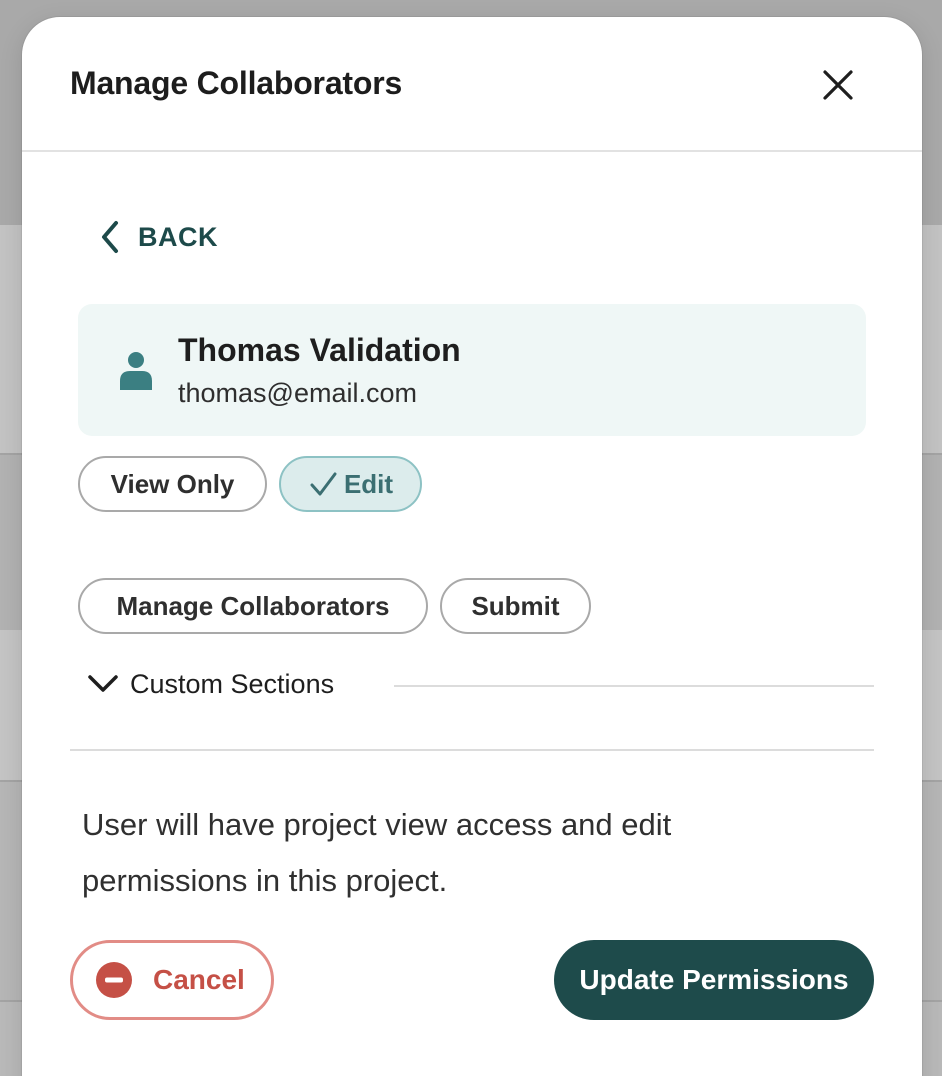  I want to click on edit-option: Edit, so click(350, 484).